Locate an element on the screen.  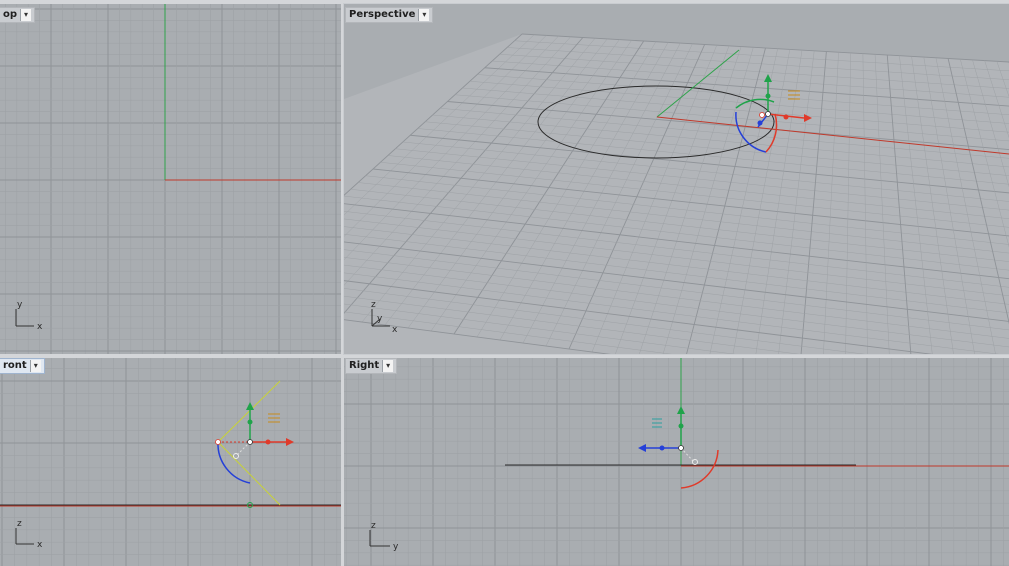
viewport-title-text: Perspective is located at coordinates (382, 14).